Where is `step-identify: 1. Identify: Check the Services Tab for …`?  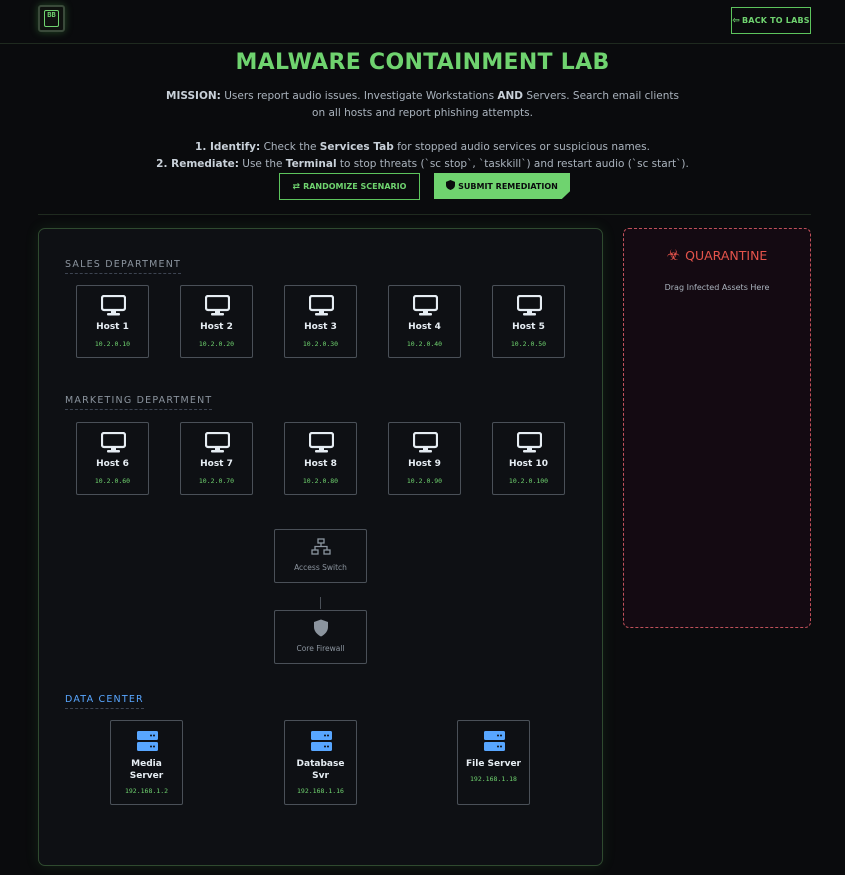
step-identify: 1. Identify: Check the Services Tab for … is located at coordinates (422, 147).